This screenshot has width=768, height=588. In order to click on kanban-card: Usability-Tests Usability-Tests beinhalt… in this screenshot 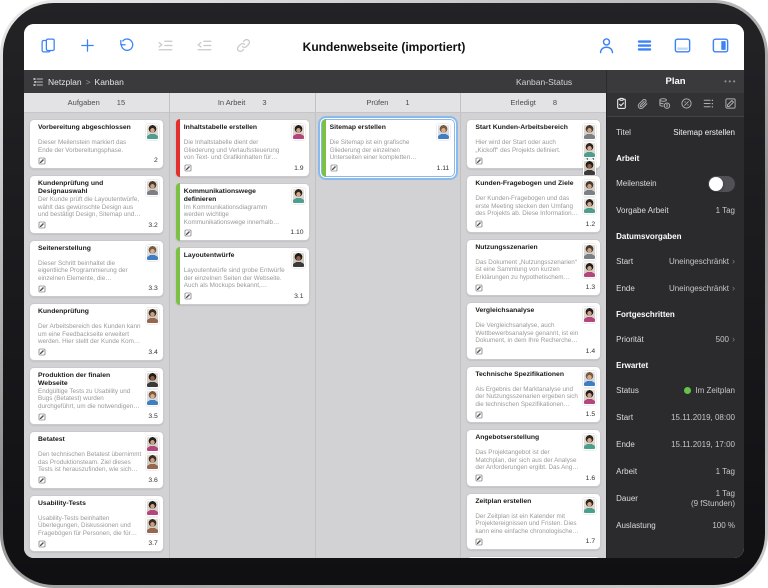, I will do `click(96, 523)`.